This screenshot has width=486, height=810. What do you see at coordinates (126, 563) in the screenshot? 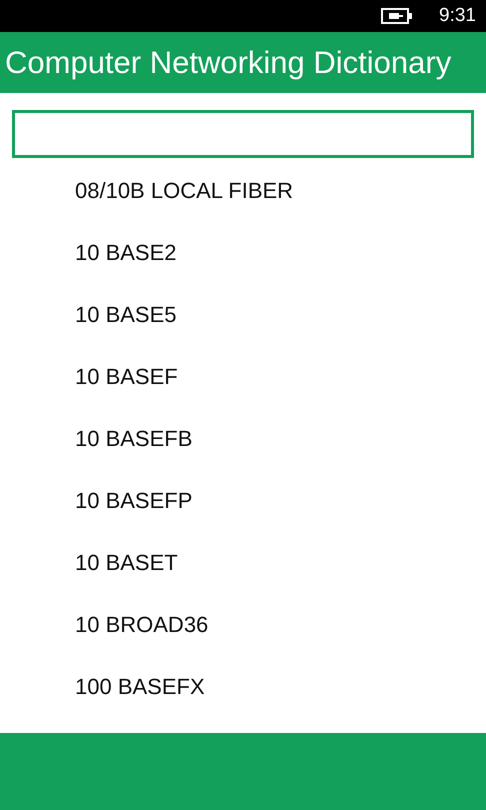
I see `term-list-item: 10 BASET` at bounding box center [126, 563].